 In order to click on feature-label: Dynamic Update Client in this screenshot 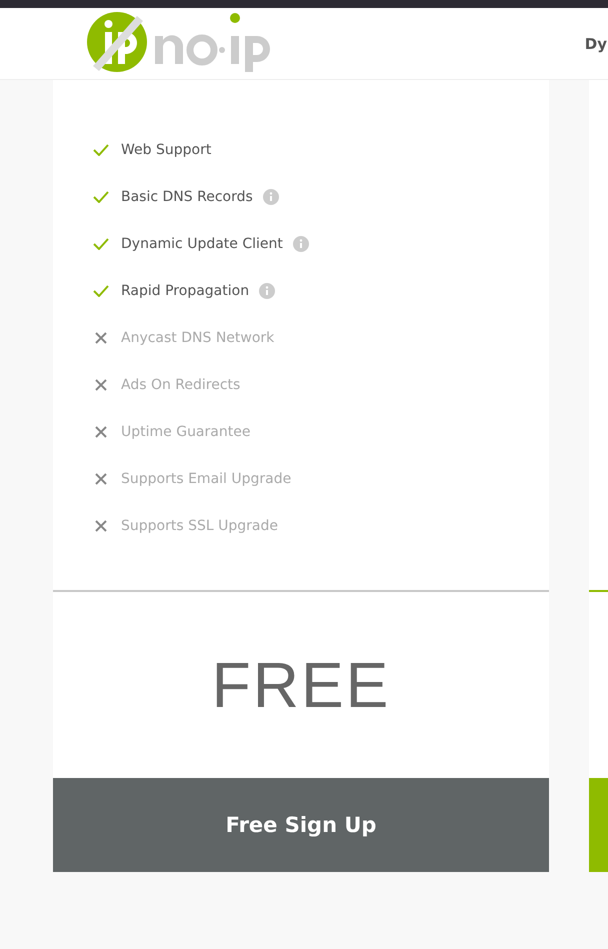, I will do `click(202, 244)`.